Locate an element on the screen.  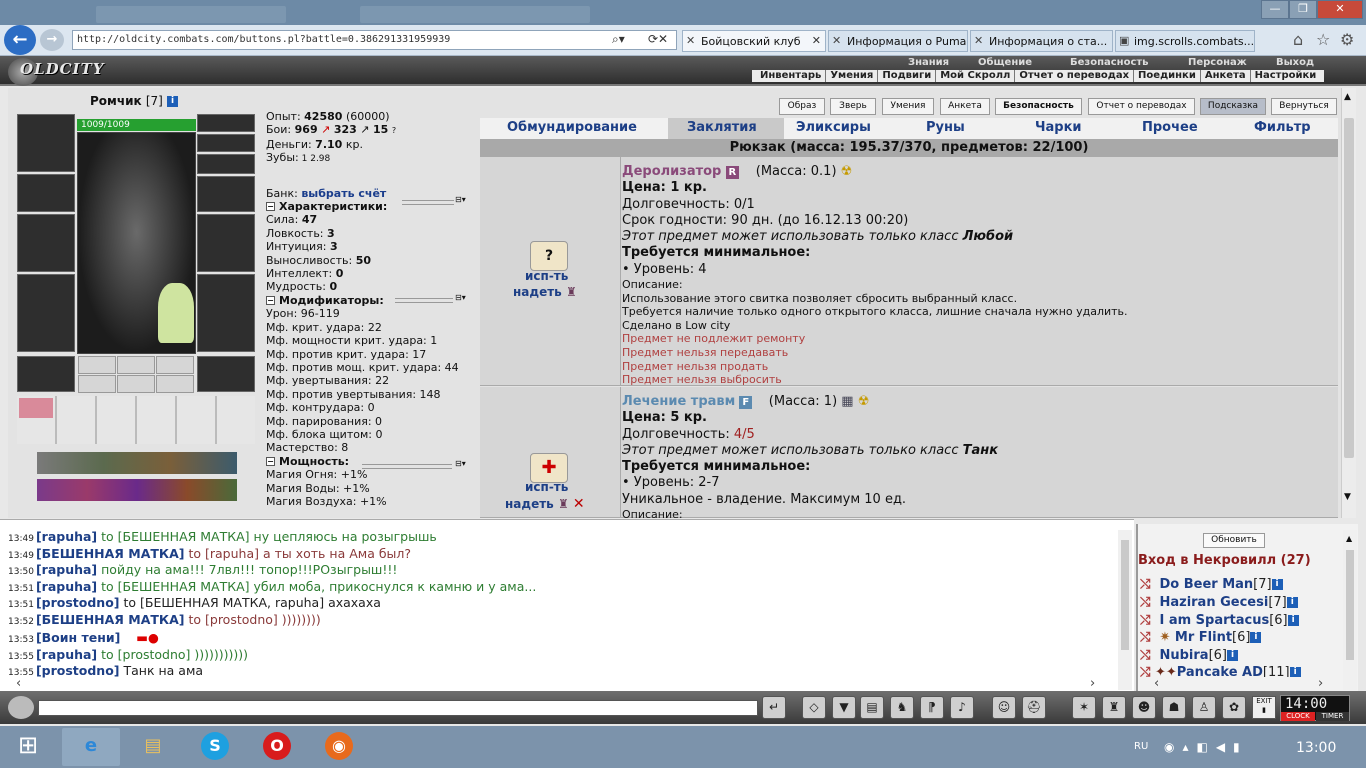
menu-exit: Выход is located at coordinates (1295, 62).